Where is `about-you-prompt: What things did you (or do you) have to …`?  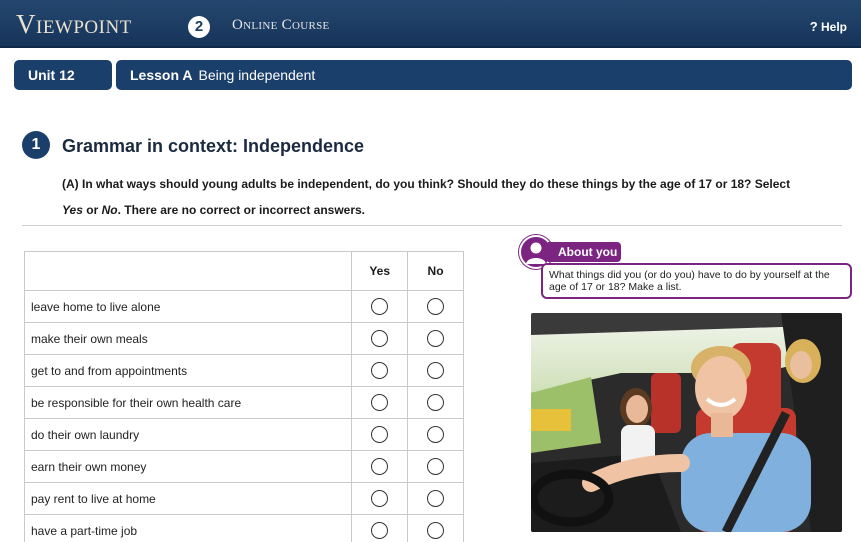
about-you-prompt: What things did you (or do you) have to … is located at coordinates (696, 281).